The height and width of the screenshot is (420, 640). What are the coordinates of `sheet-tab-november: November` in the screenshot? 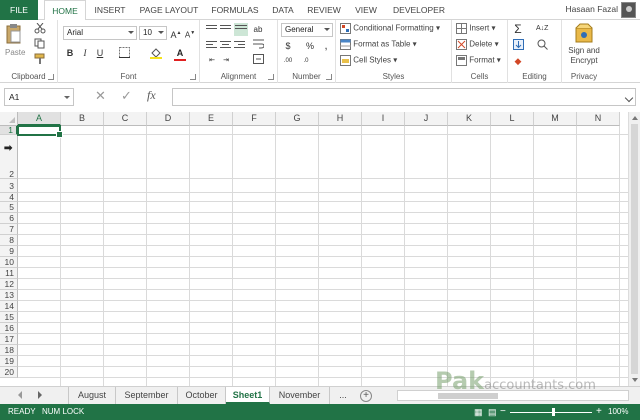 It's located at (300, 395).